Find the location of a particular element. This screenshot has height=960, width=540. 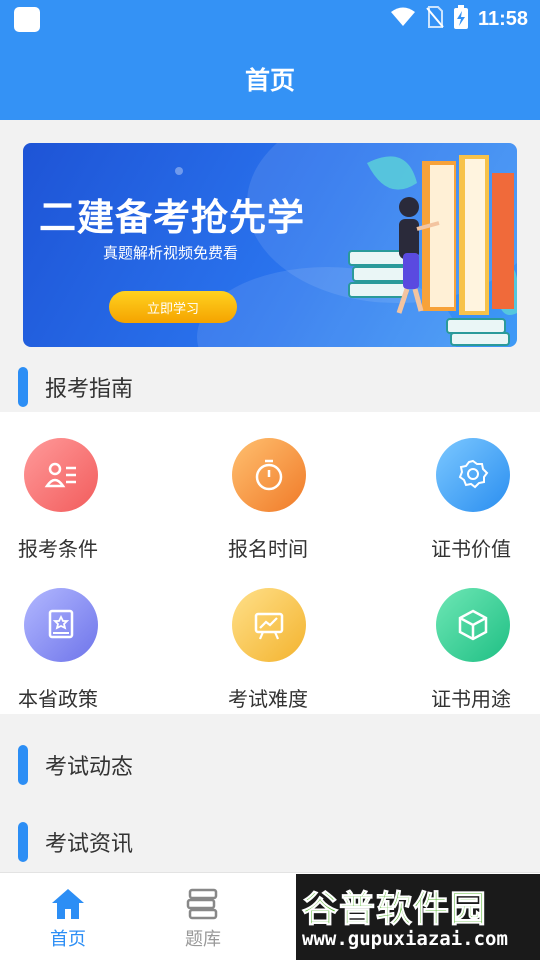

status-bar: 11:58 is located at coordinates (270, 19).